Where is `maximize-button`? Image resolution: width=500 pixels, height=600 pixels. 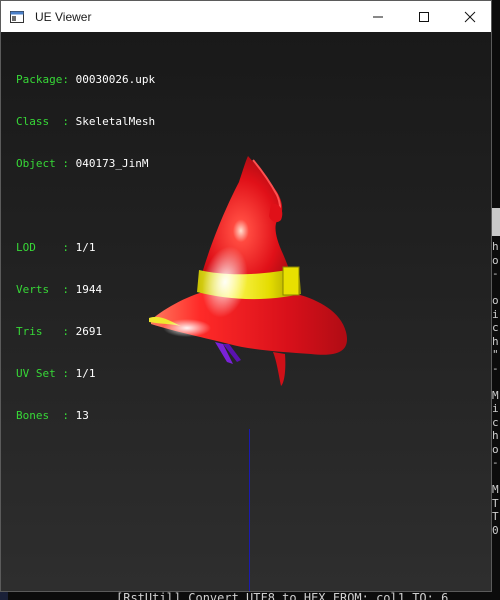
maximize-button is located at coordinates (424, 16).